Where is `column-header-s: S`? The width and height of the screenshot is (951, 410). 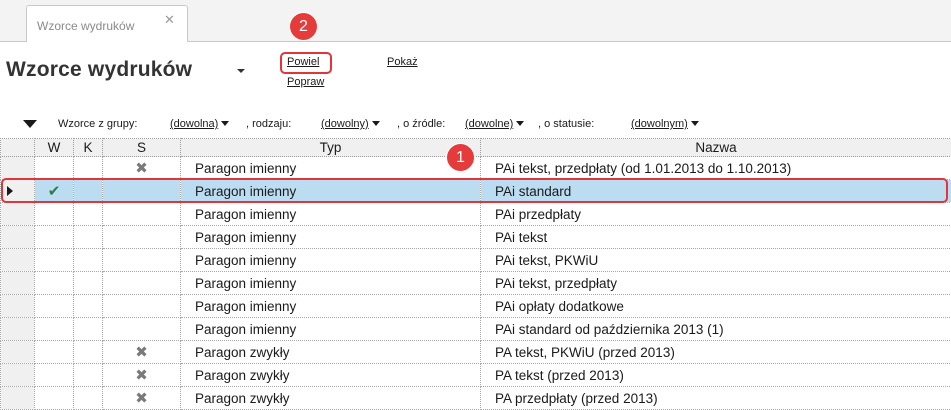
column-header-s: S is located at coordinates (142, 148).